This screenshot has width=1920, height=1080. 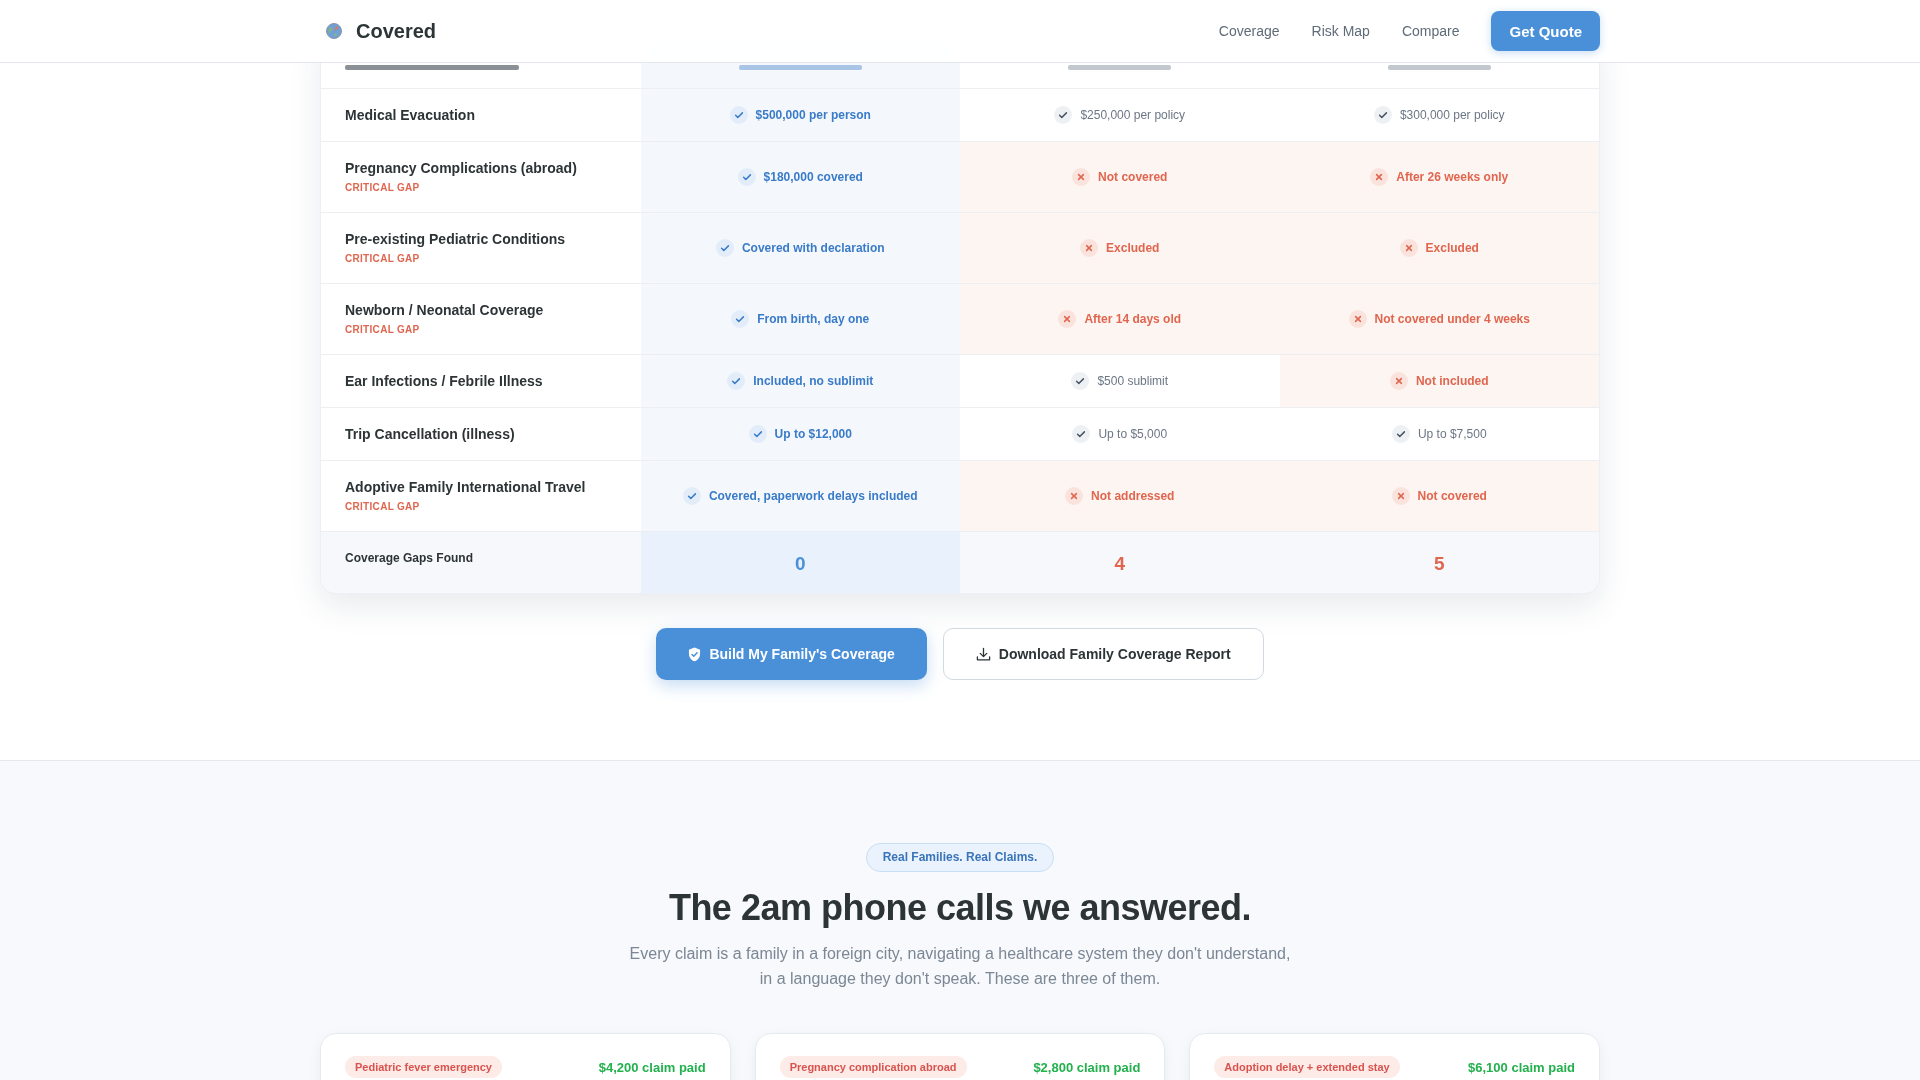 What do you see at coordinates (1087, 1067) in the screenshot?
I see `claim-amount: $2,800 claim paid` at bounding box center [1087, 1067].